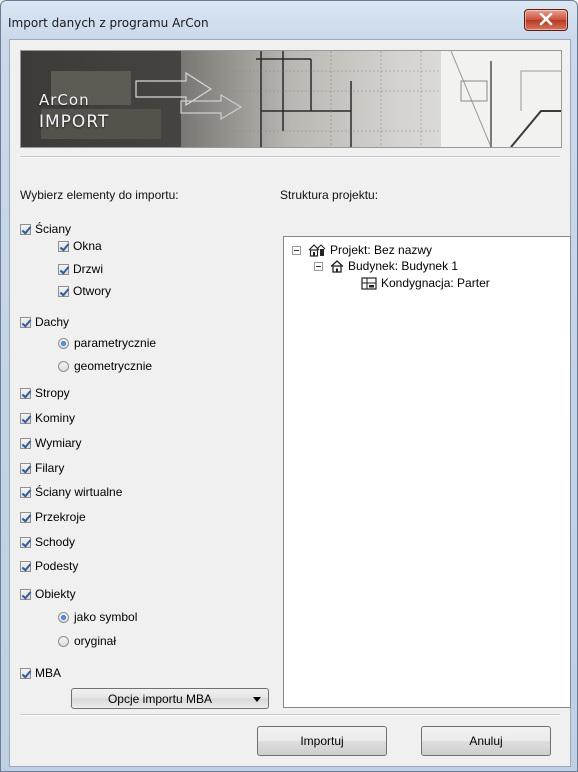  I want to click on import-button: Importuj, so click(322, 741).